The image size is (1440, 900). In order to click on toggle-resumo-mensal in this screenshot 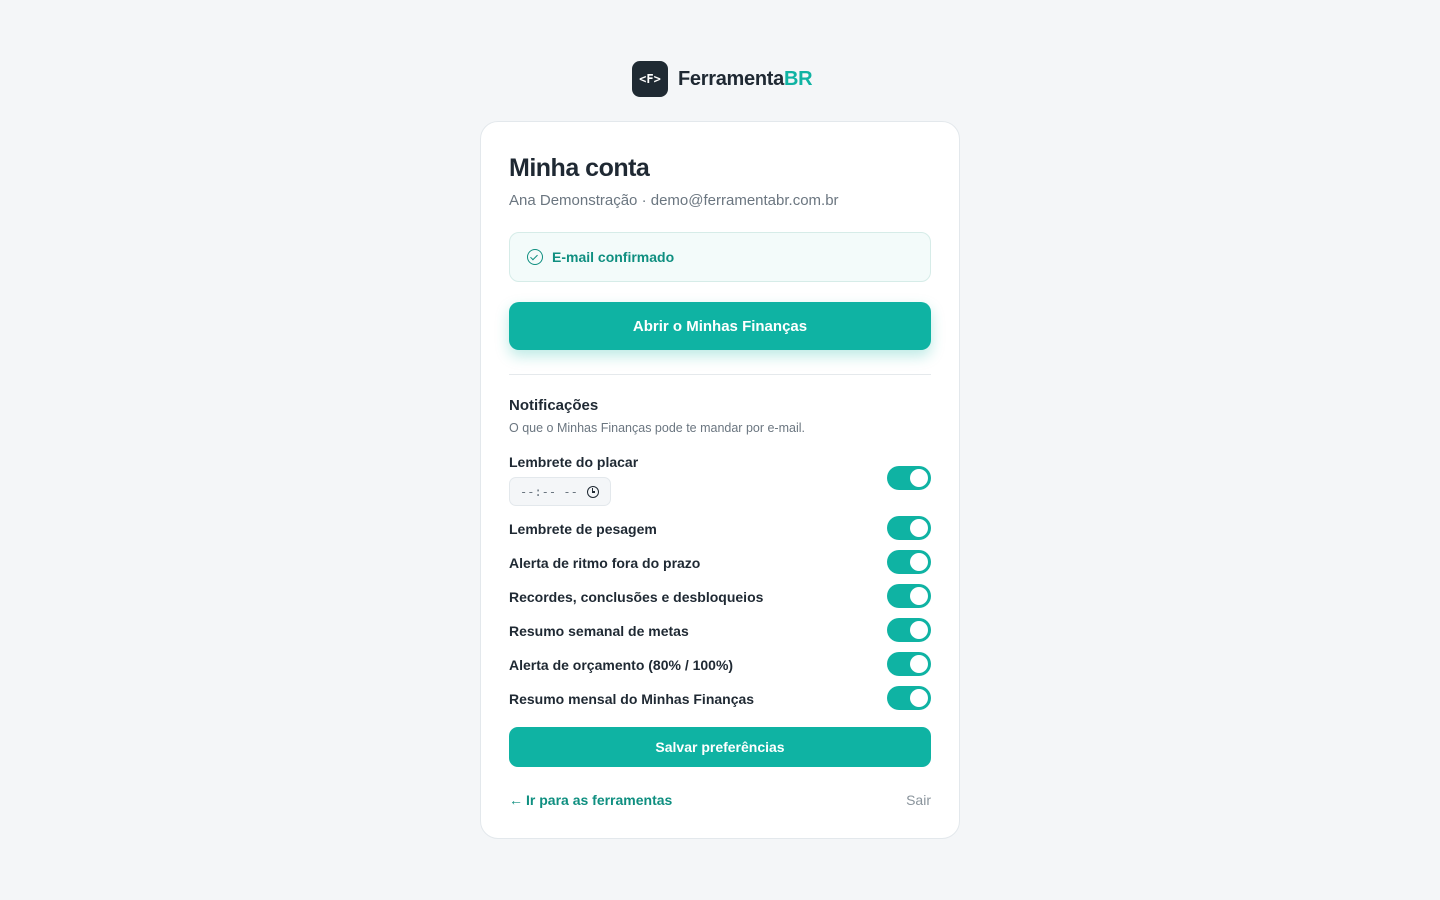, I will do `click(909, 698)`.